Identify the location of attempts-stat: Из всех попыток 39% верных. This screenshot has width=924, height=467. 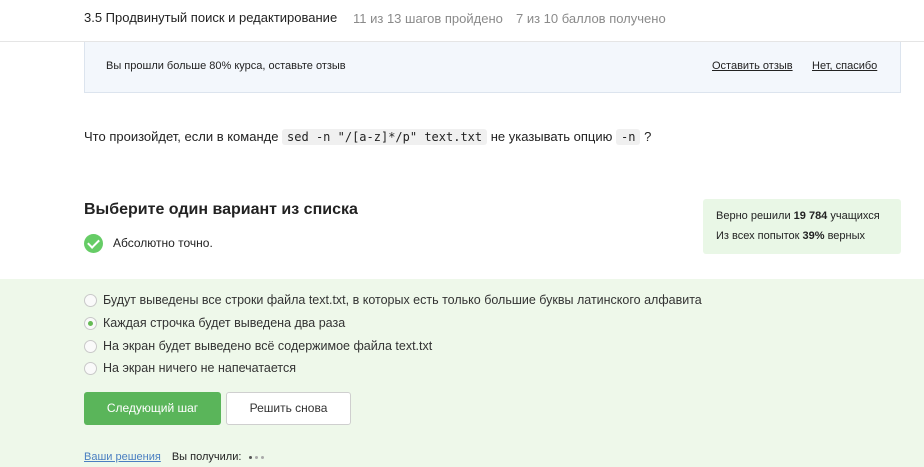
(790, 236).